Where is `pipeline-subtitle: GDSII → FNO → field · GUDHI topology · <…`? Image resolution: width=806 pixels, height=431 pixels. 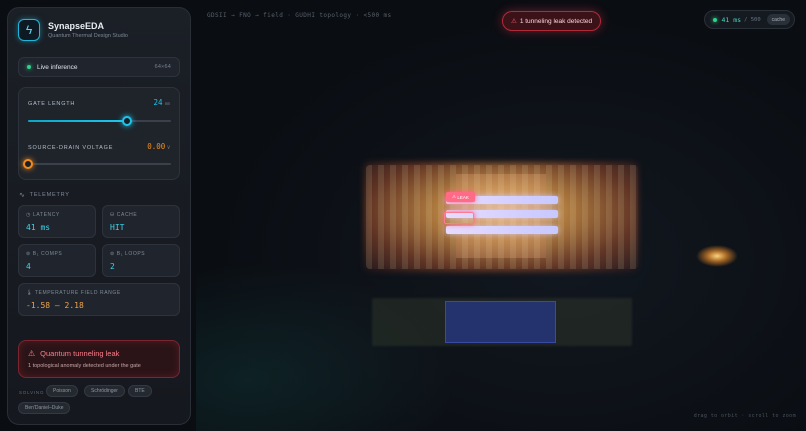 pipeline-subtitle: GDSII → FNO → field · GUDHI topology · <… is located at coordinates (299, 15).